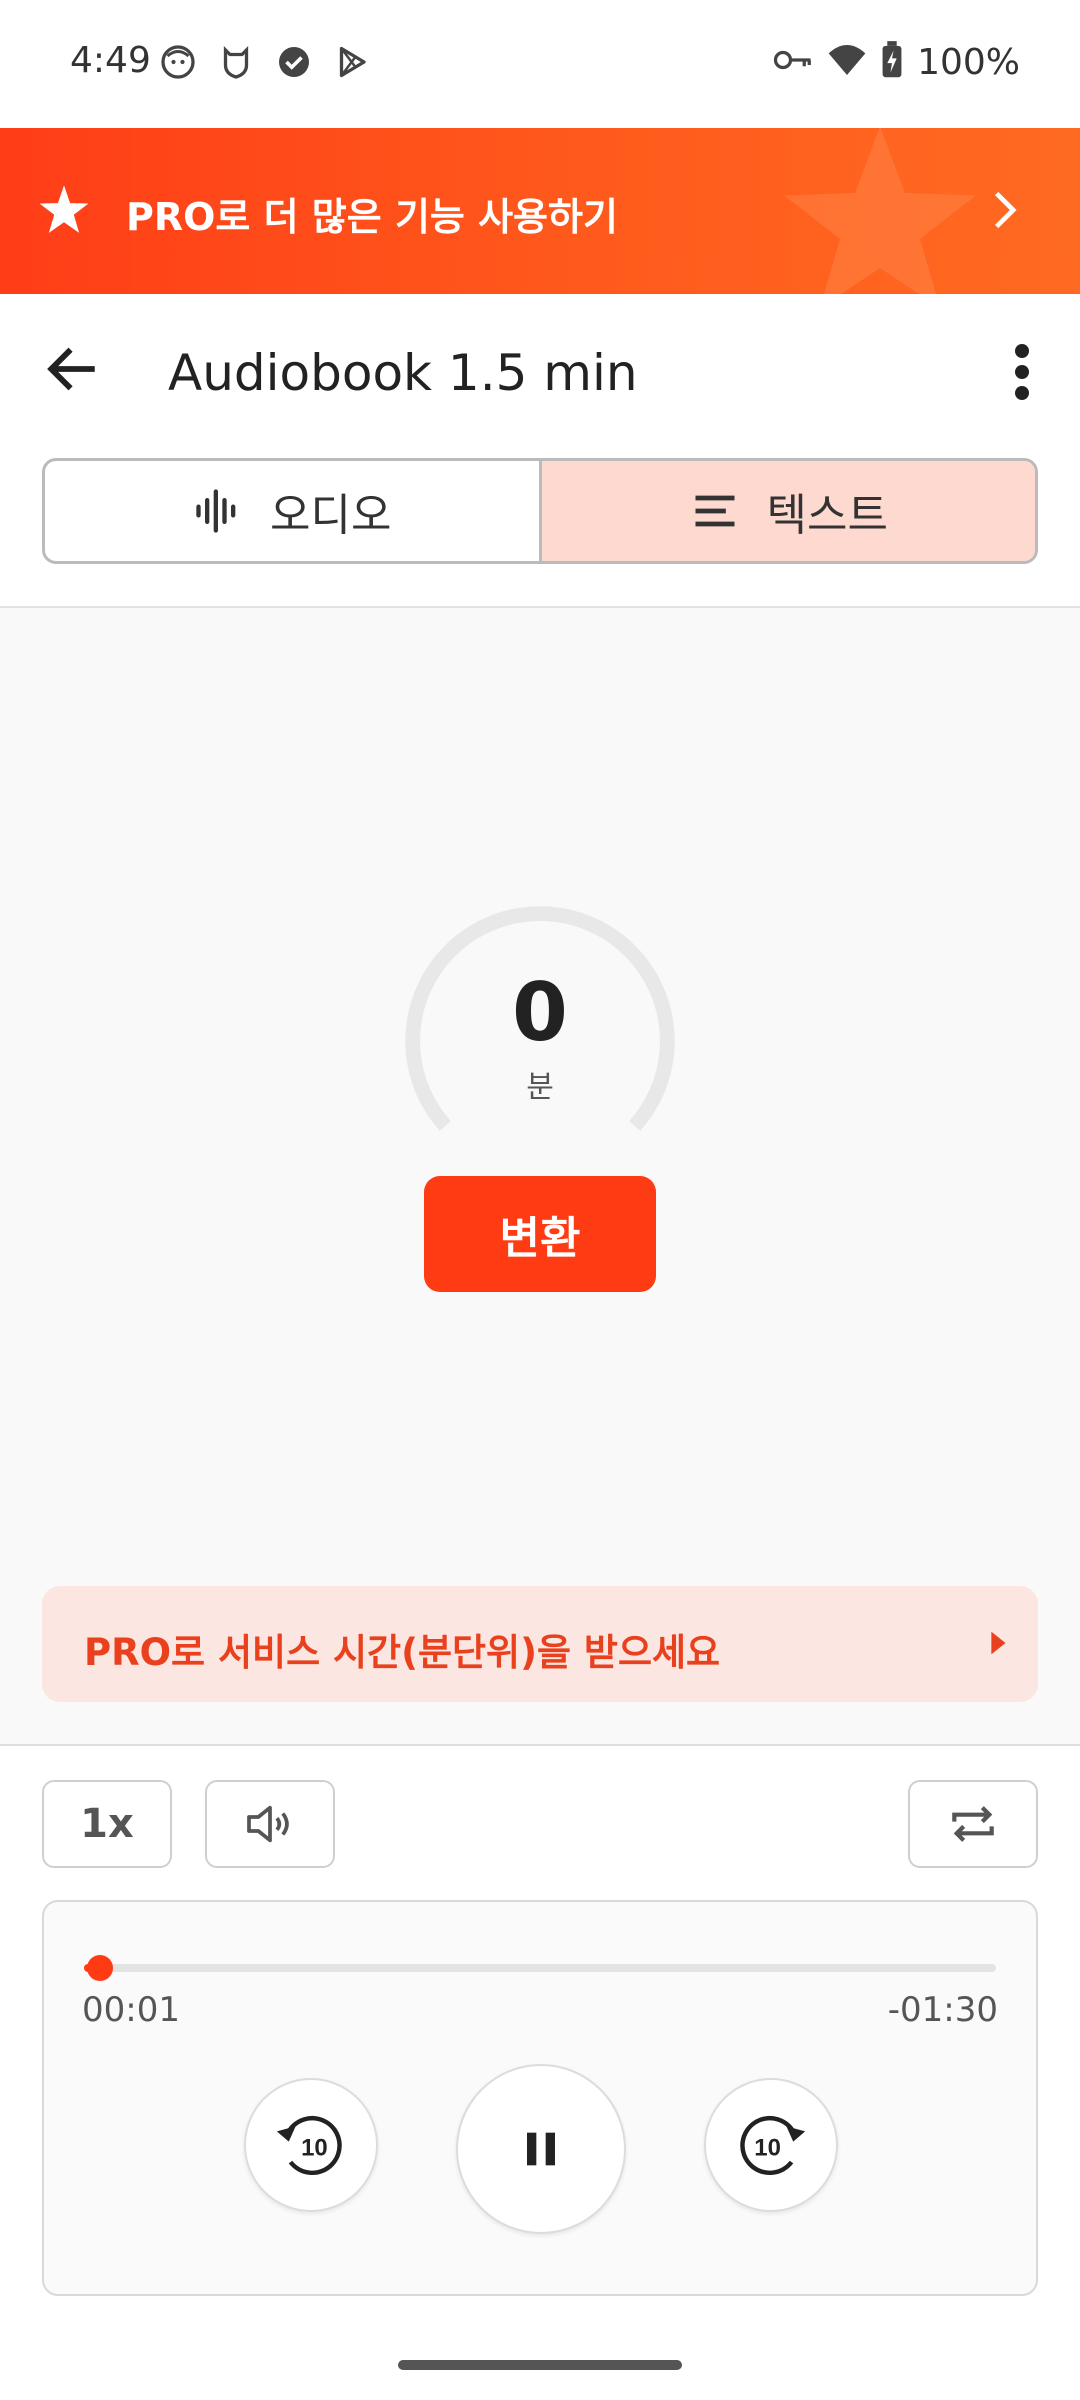 This screenshot has width=1080, height=2400. What do you see at coordinates (540, 2365) in the screenshot?
I see `home-indicator` at bounding box center [540, 2365].